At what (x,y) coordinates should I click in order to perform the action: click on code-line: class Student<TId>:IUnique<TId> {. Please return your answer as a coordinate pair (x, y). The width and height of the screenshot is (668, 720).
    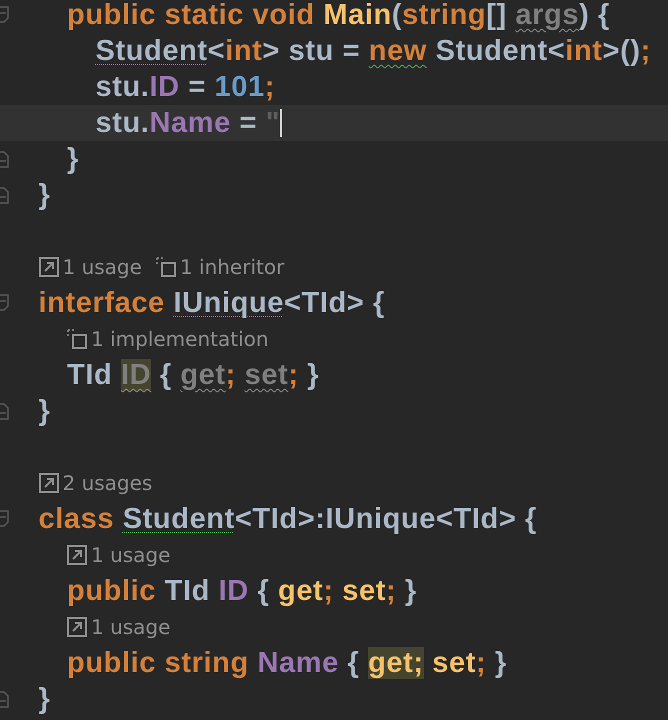
    Looking at the image, I should click on (287, 519).